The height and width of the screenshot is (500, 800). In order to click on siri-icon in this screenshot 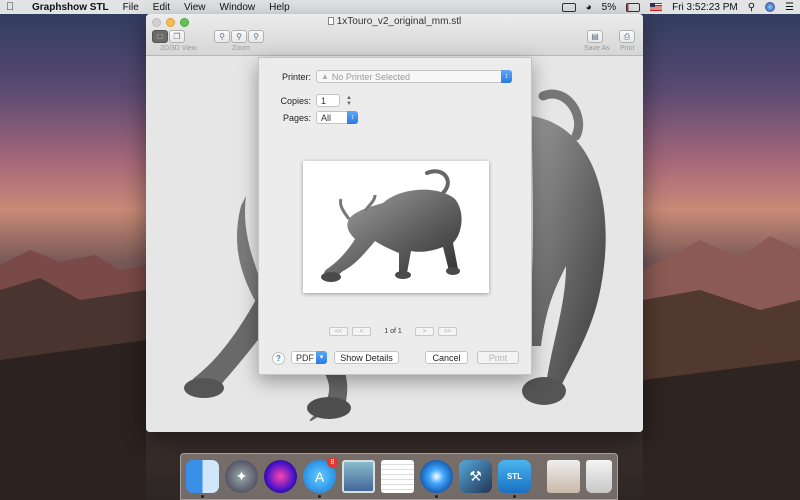, I will do `click(280, 476)`.